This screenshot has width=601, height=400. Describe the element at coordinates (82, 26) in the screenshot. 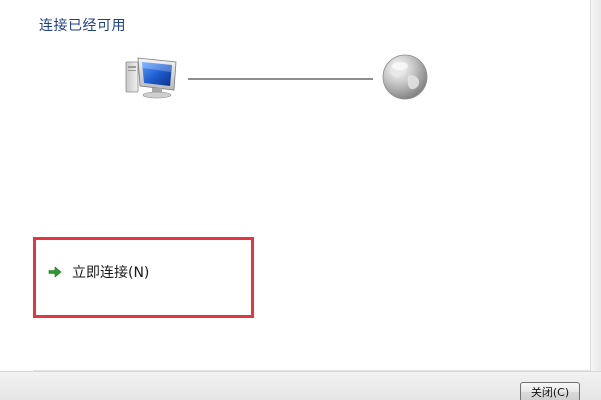

I see `status-title: 连接已经可用` at that location.